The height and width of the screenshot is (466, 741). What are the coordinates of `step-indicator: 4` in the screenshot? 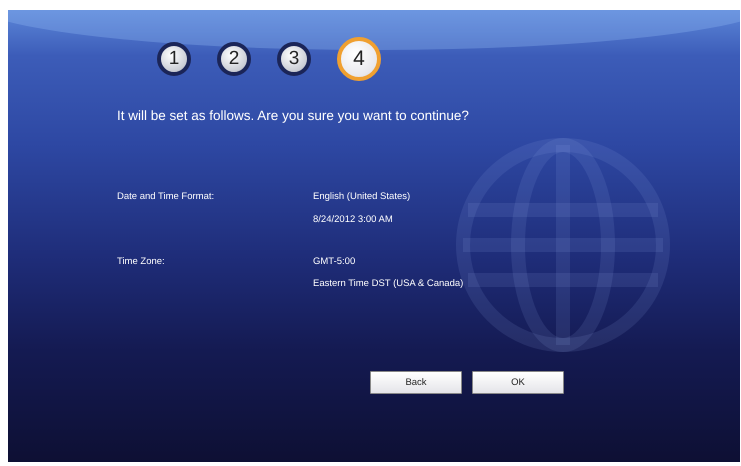 It's located at (359, 59).